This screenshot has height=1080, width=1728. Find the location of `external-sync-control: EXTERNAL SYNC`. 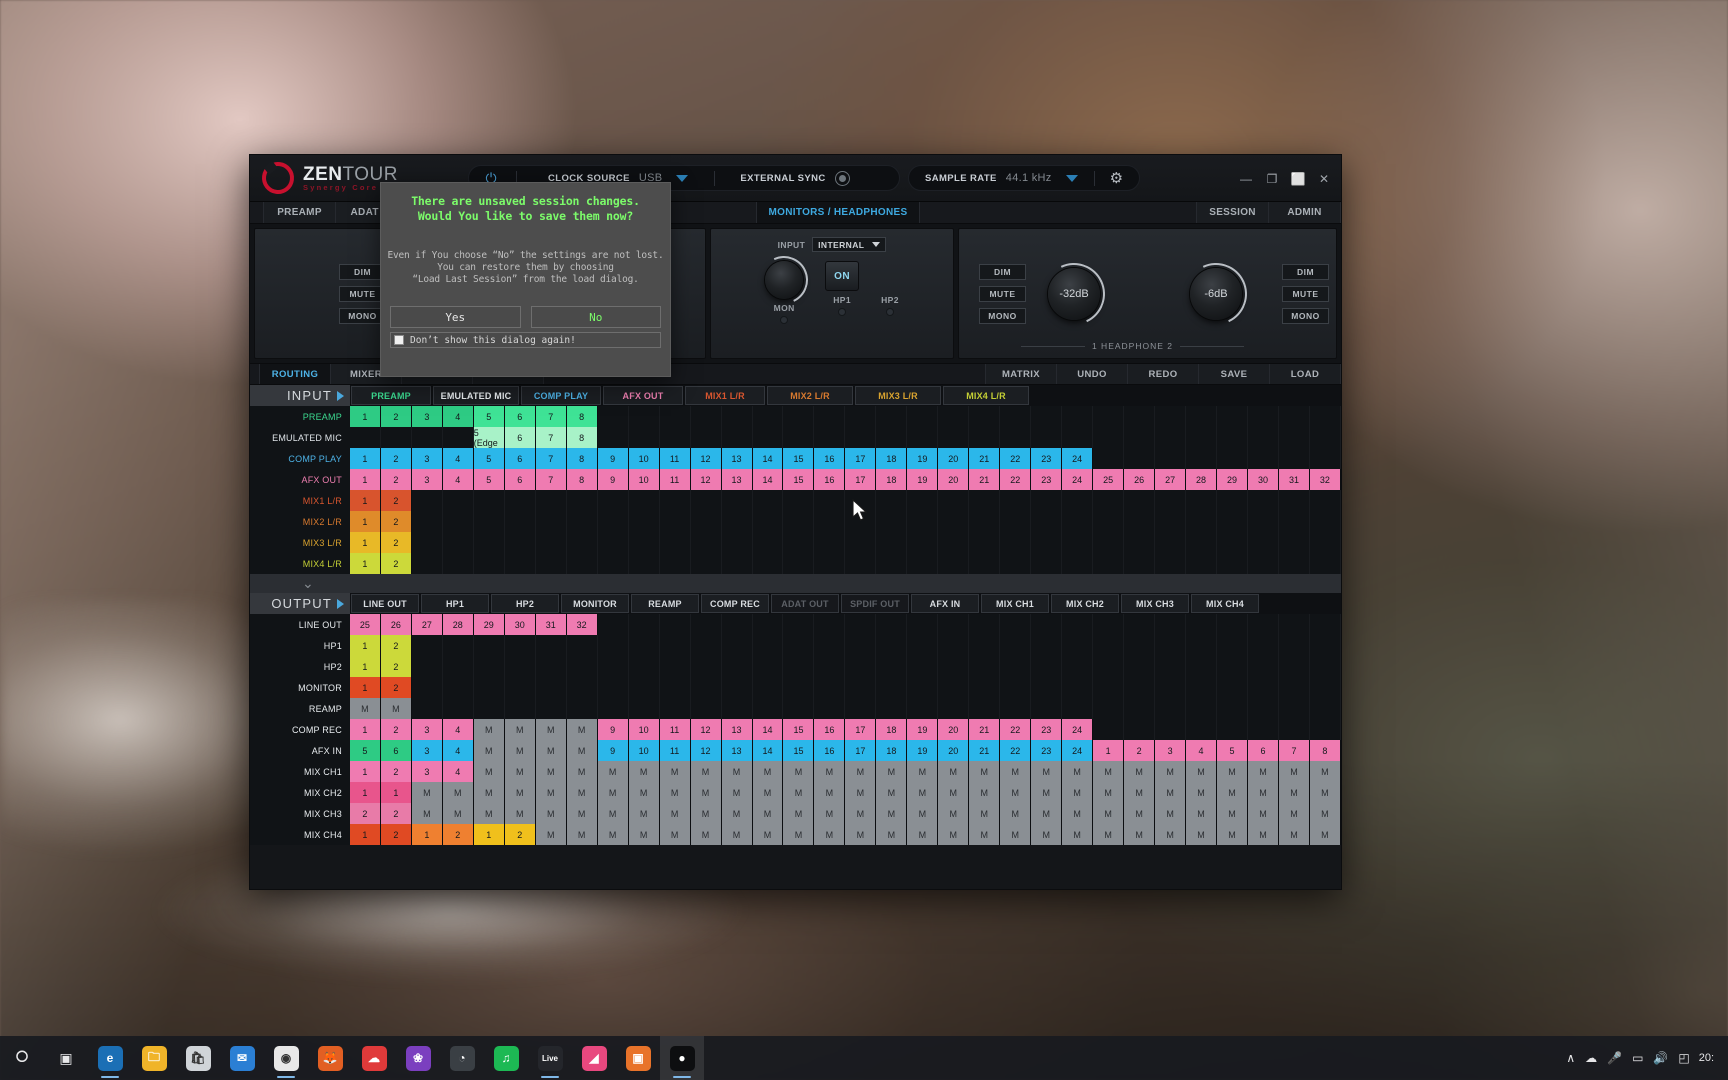

external-sync-control: EXTERNAL SYNC is located at coordinates (784, 178).